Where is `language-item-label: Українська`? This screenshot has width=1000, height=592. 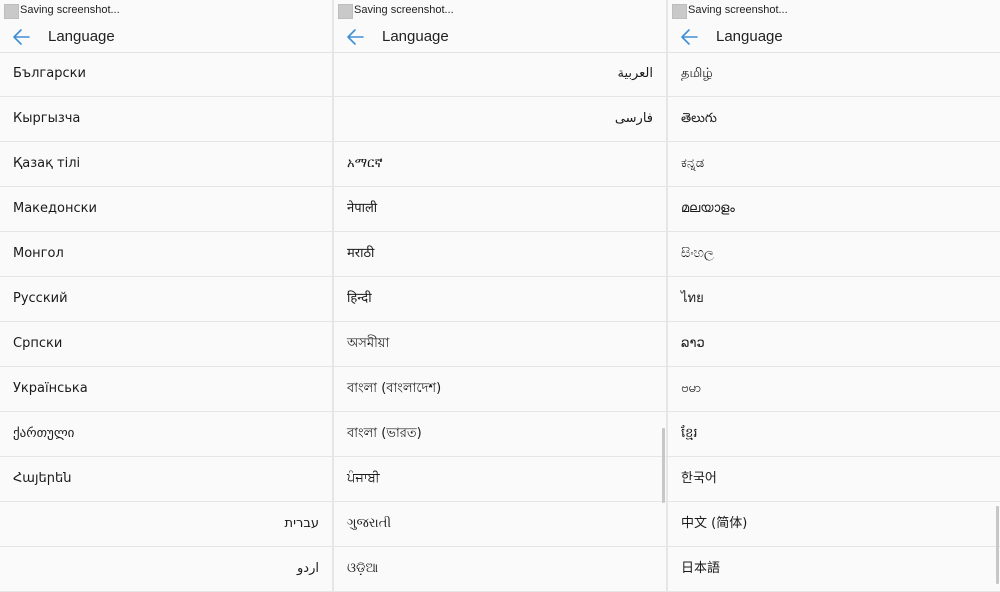
language-item-label: Українська is located at coordinates (50, 388).